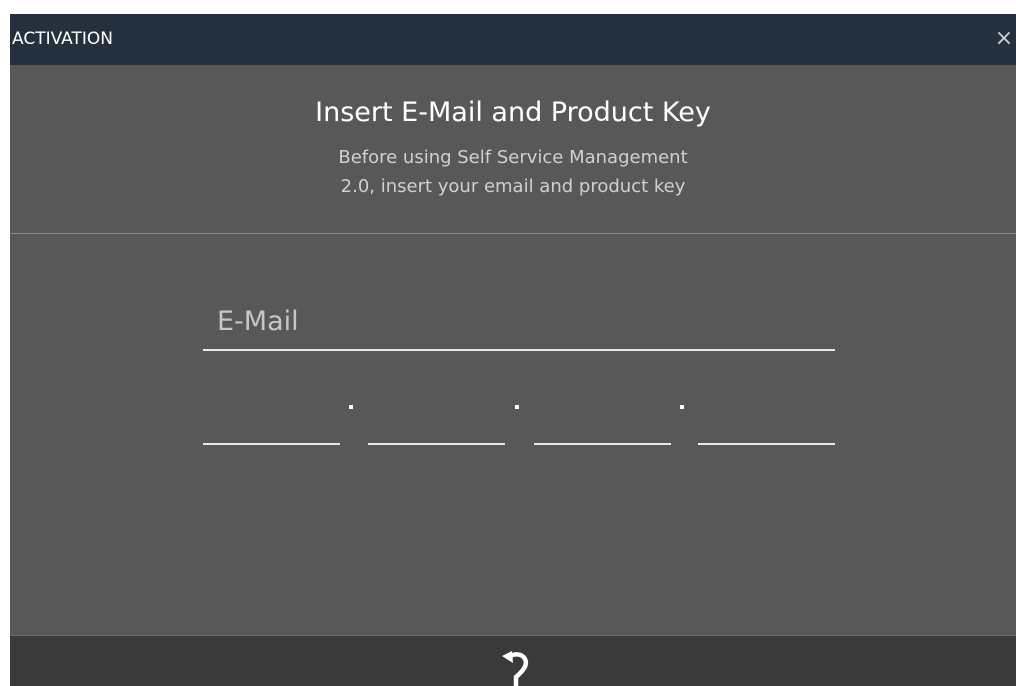  I want to click on undo-icon, so click(515, 668).